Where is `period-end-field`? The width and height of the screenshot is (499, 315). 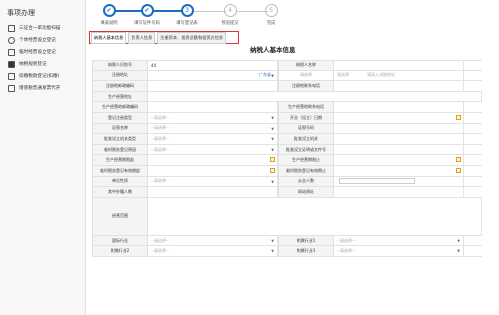
period-end-field is located at coordinates (399, 160).